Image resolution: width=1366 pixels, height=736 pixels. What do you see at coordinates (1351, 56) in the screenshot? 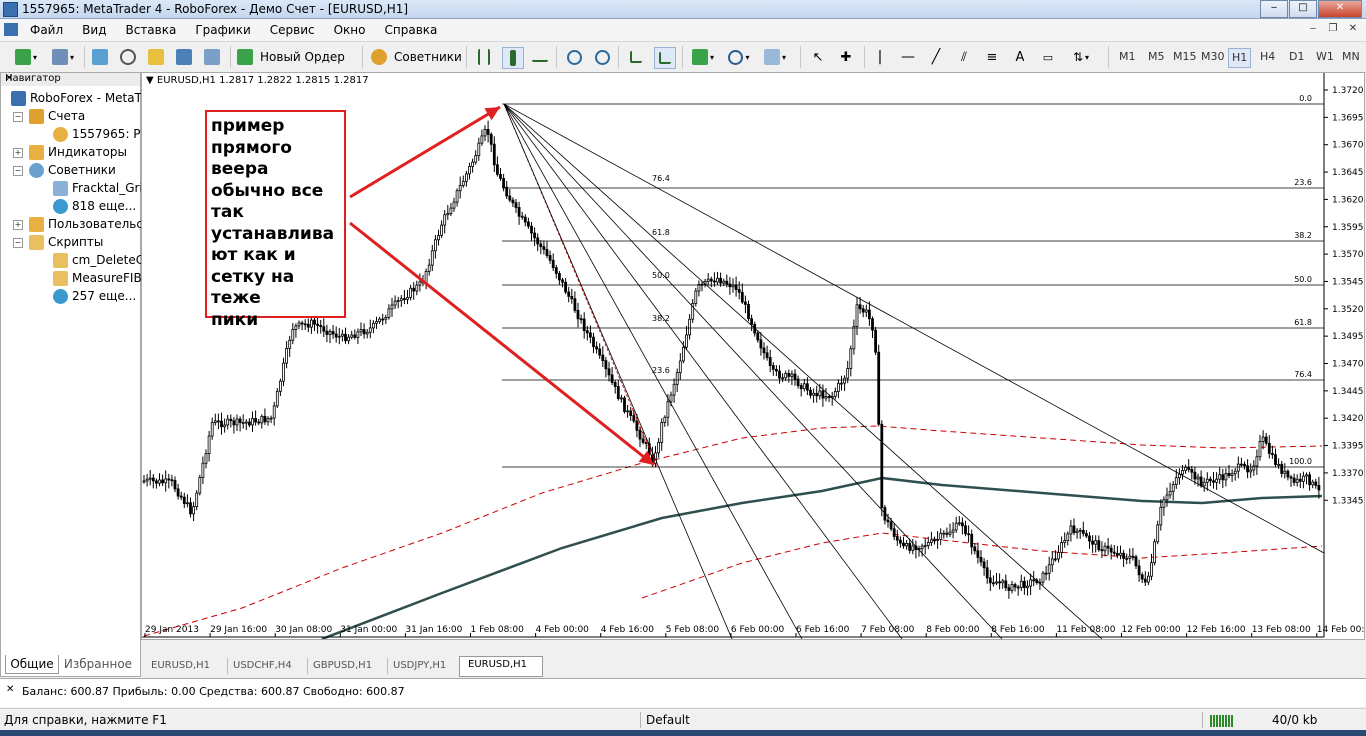
I see `timeframe-mn: MN` at bounding box center [1351, 56].